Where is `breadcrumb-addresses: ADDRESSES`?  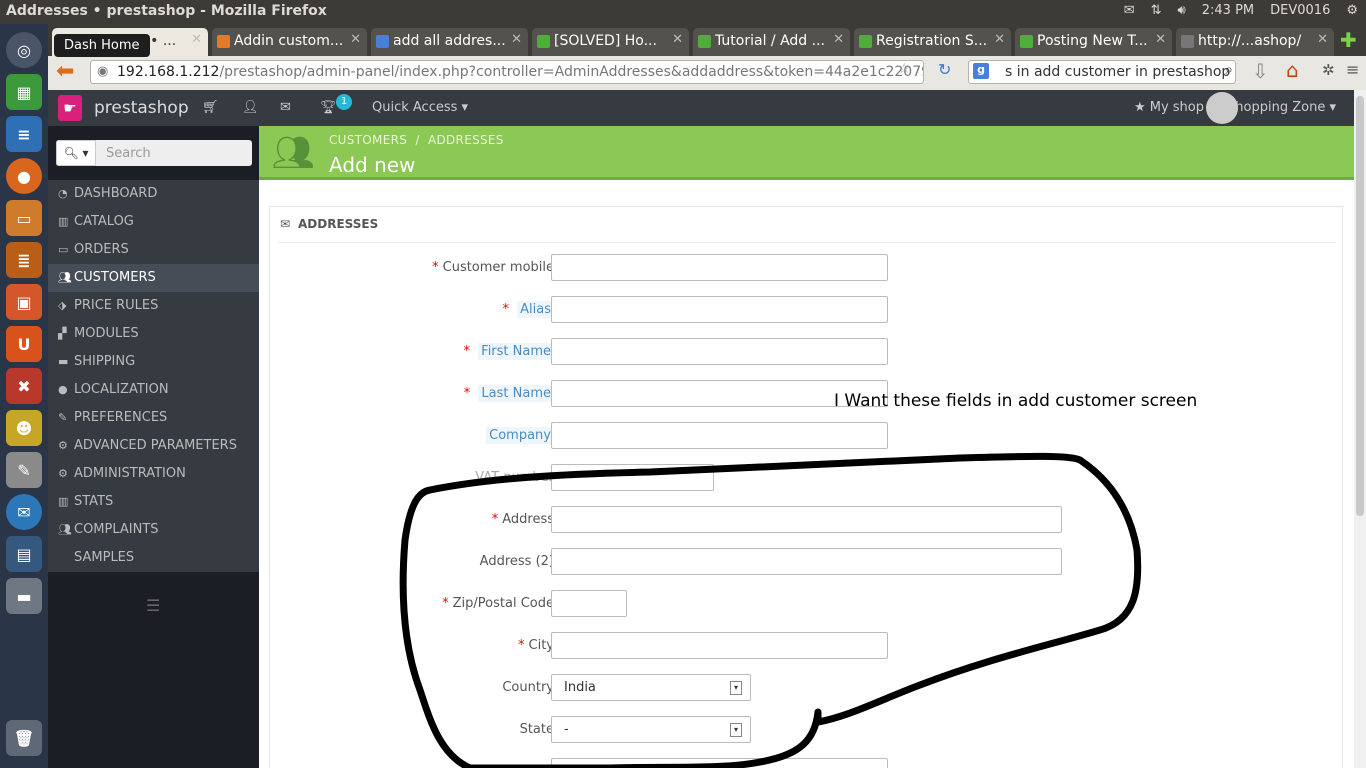 breadcrumb-addresses: ADDRESSES is located at coordinates (466, 140).